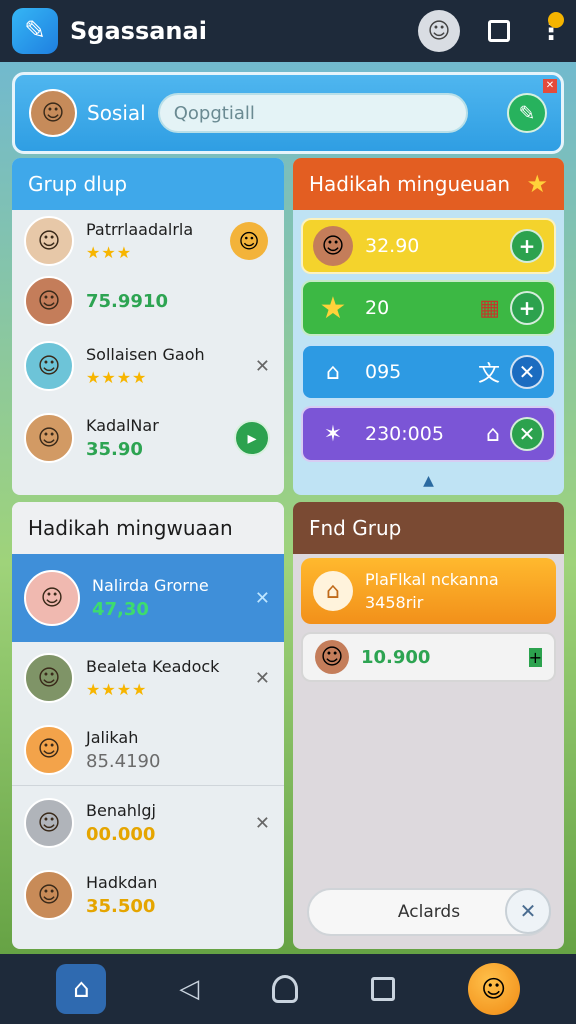 This screenshot has width=576, height=1024. I want to click on bottom-nav: ⌂ ◁ ☺, so click(288, 989).